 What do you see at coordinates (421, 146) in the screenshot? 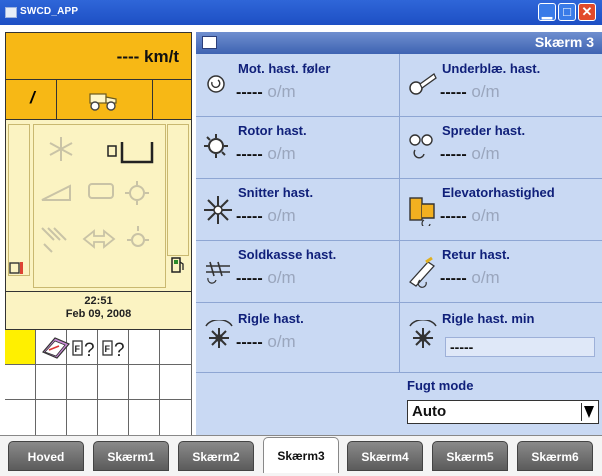
I see `spreader-icon` at bounding box center [421, 146].